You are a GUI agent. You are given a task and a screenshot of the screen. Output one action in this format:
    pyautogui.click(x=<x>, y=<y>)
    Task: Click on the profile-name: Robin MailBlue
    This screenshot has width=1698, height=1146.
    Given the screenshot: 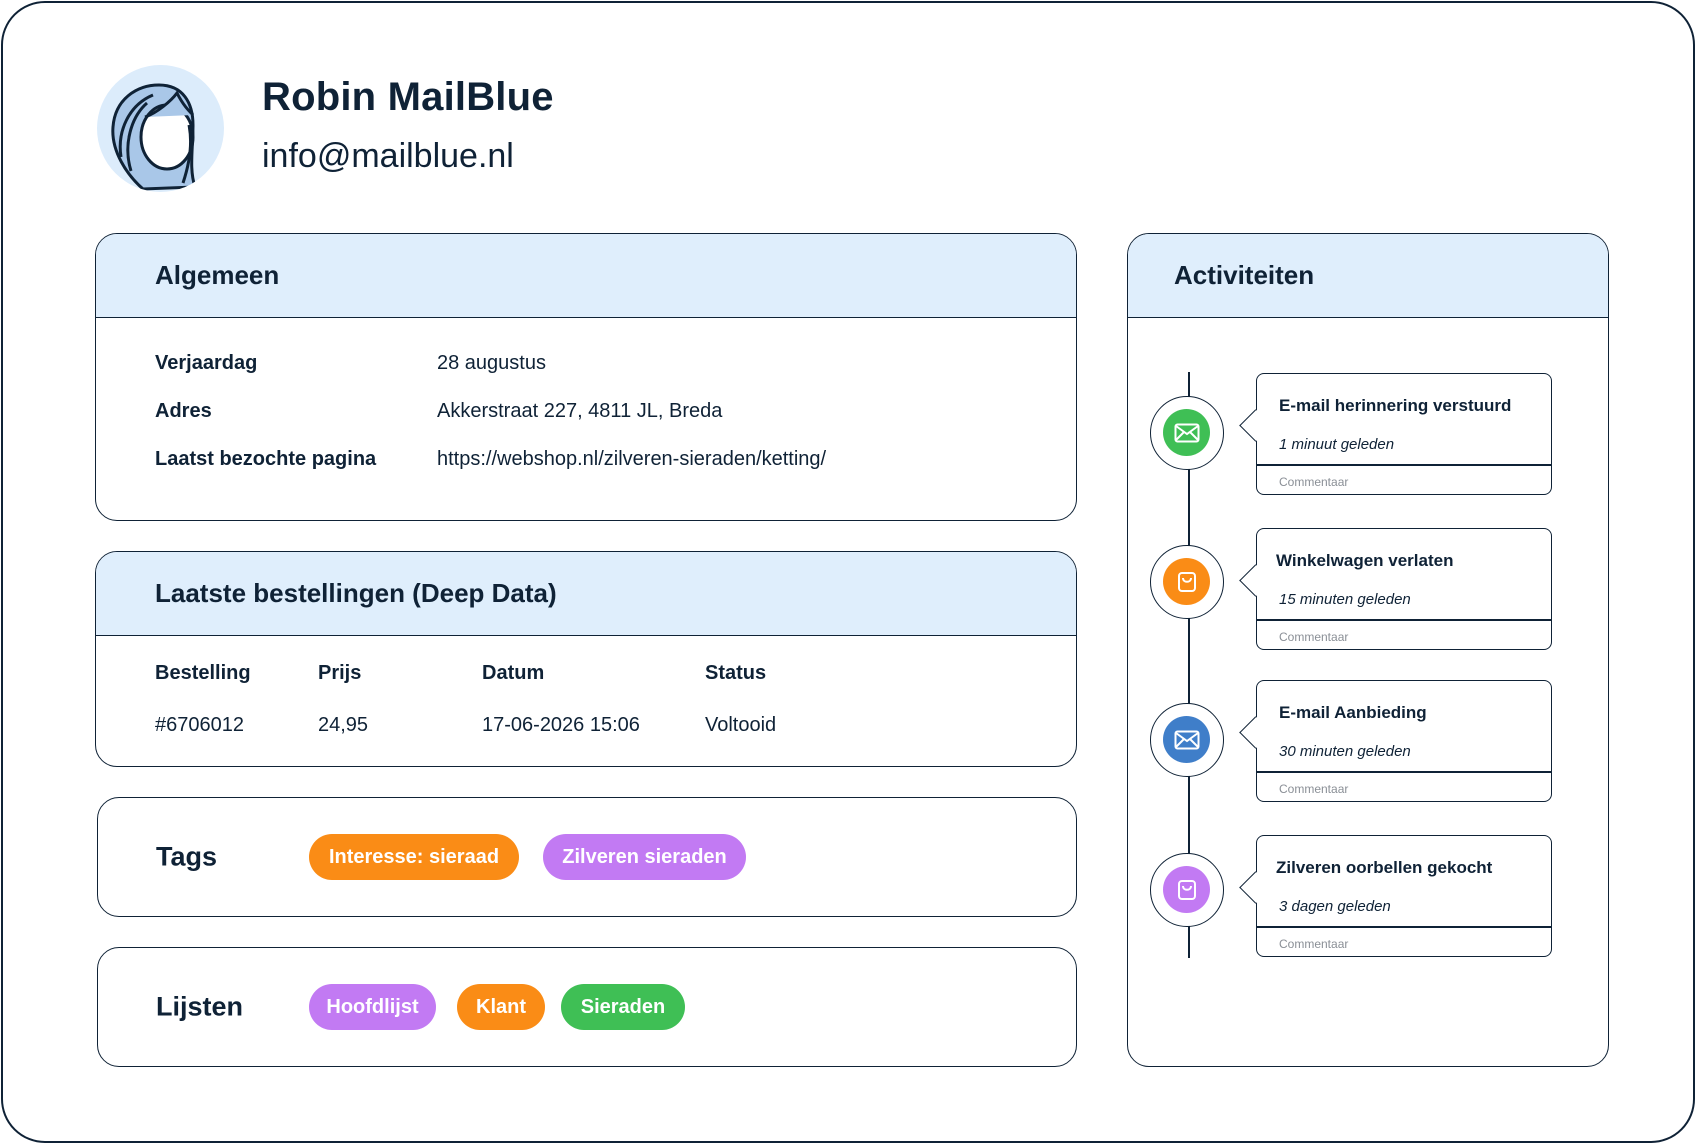 What is the action you would take?
    pyautogui.click(x=408, y=97)
    